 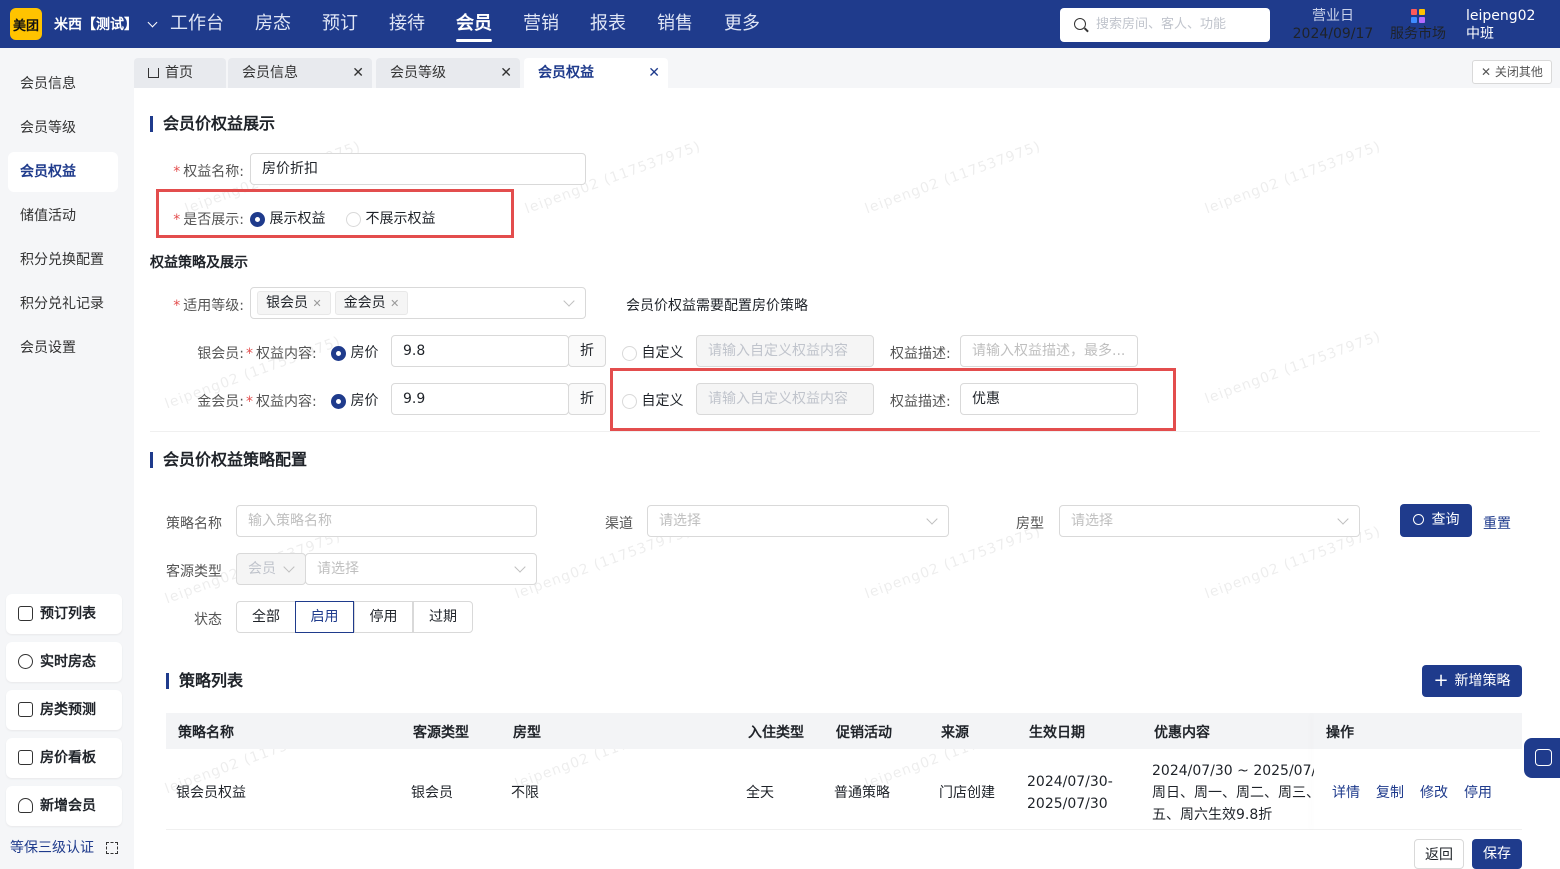 I want to click on tab-member-level-label: 会员等级, so click(x=418, y=73).